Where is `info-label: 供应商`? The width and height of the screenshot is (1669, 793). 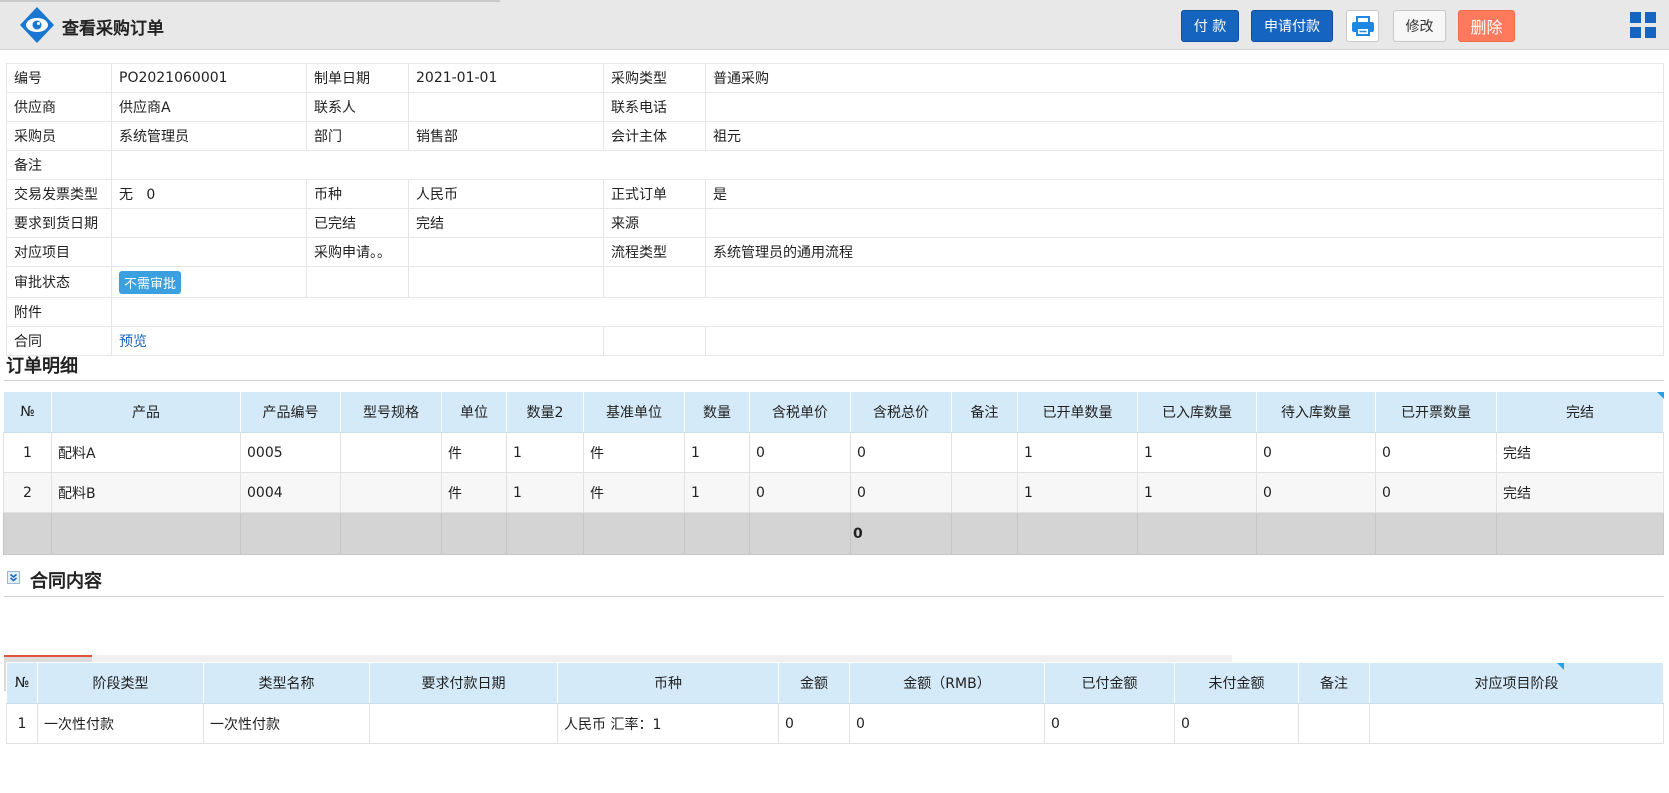
info-label: 供应商 is located at coordinates (59, 107).